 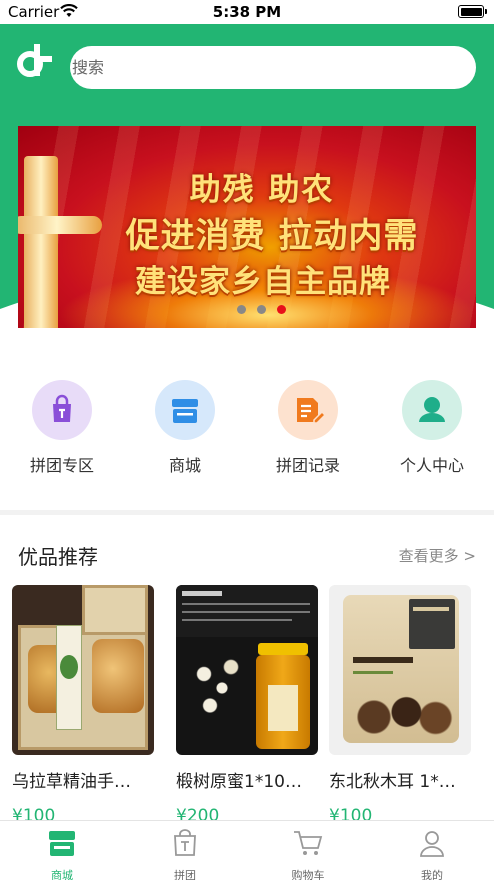 I want to click on tab-label: 我的, so click(x=432, y=874).